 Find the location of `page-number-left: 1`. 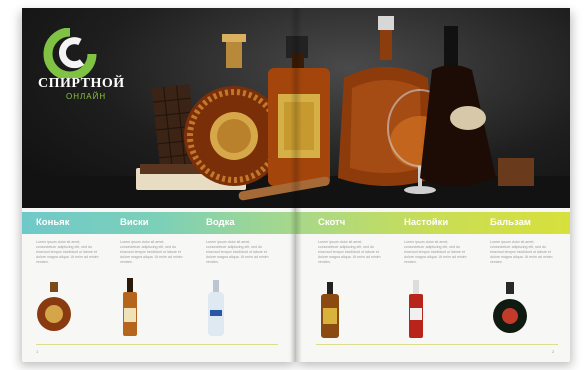

page-number-left: 1 is located at coordinates (37, 351).